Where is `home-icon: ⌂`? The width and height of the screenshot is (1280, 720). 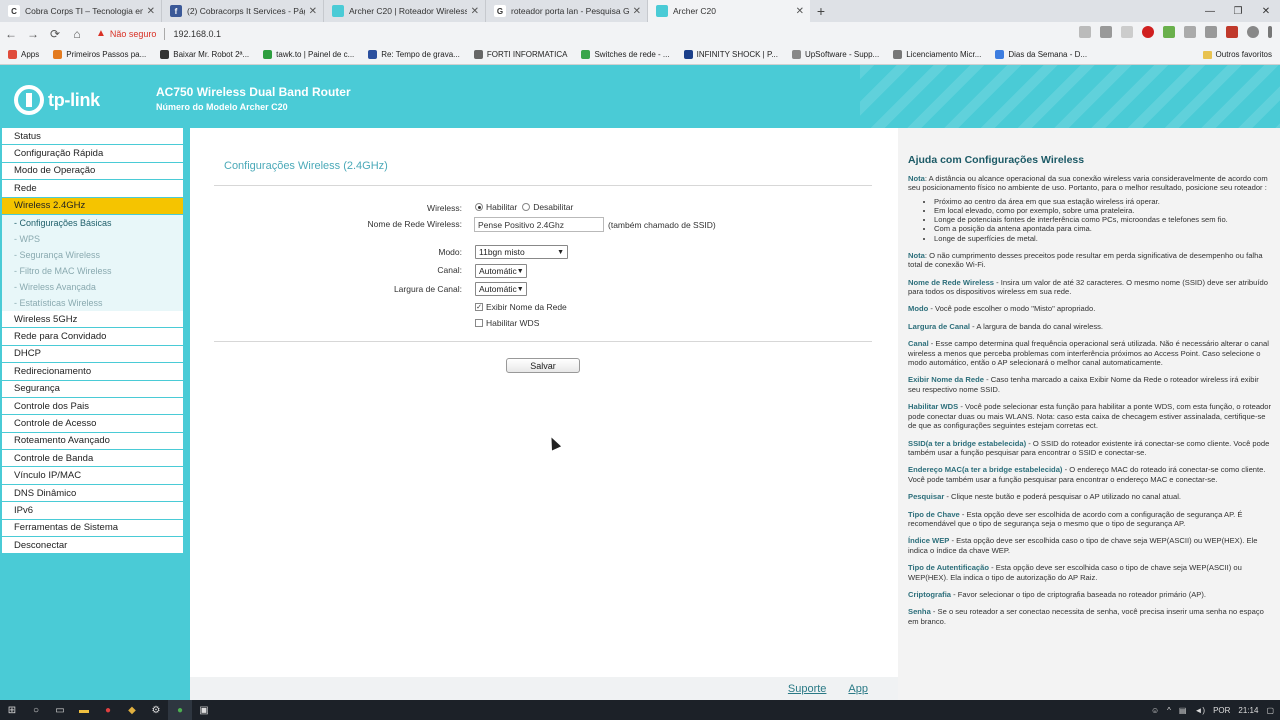
home-icon: ⌂ is located at coordinates (77, 34).